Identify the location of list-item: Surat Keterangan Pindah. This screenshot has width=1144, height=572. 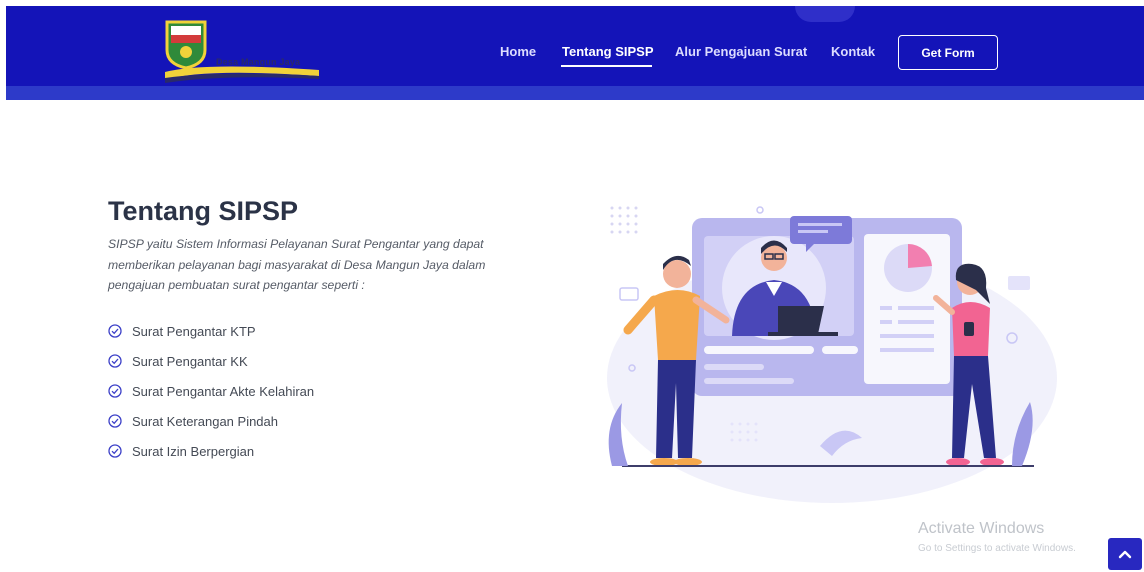
(211, 421).